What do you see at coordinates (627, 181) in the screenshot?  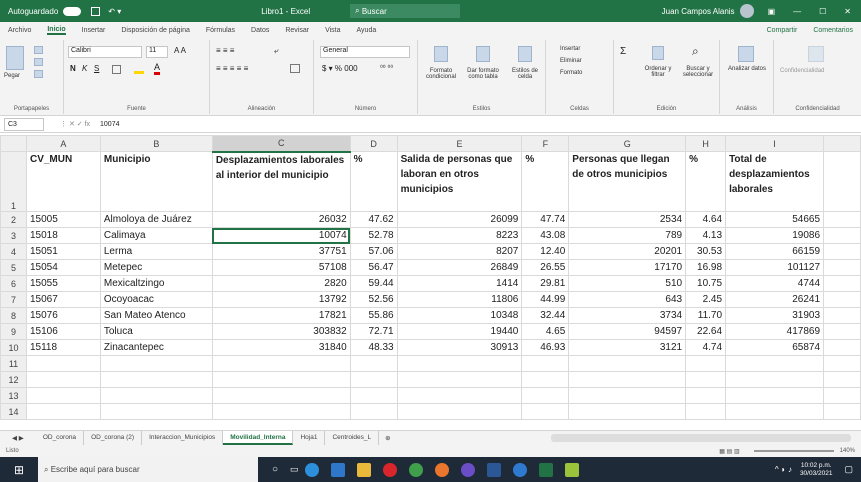 I see `header-cell: Personas que llegan de otros municipios` at bounding box center [627, 181].